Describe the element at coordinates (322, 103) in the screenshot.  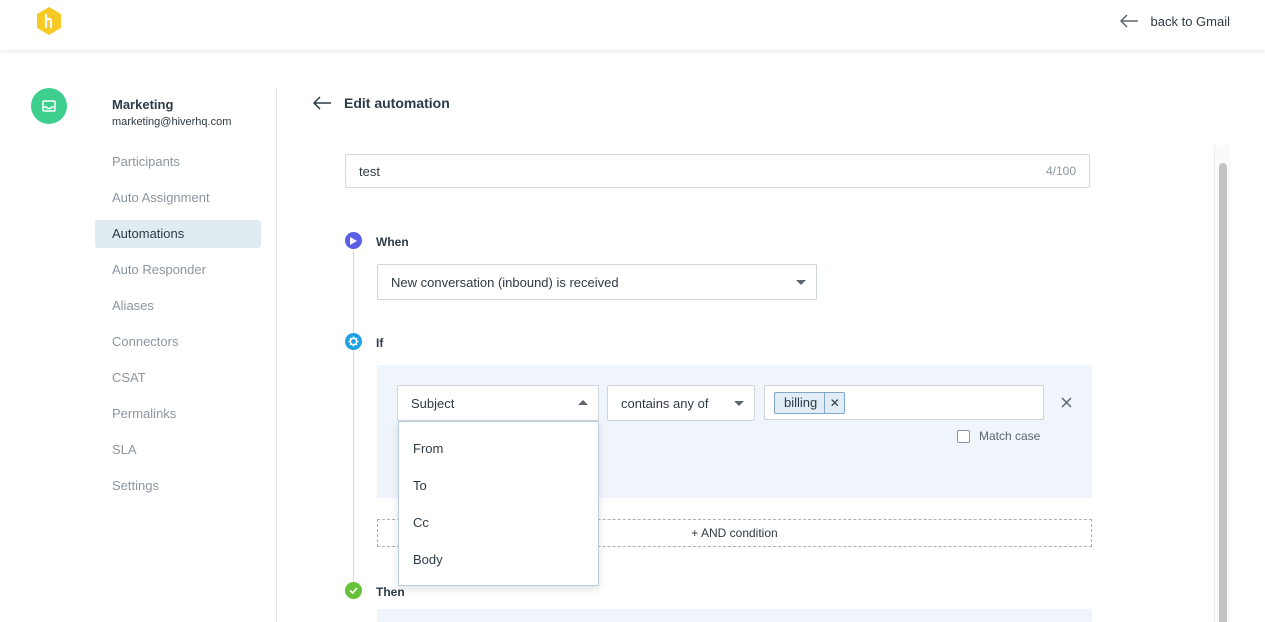
I see `back-arrow-icon` at that location.